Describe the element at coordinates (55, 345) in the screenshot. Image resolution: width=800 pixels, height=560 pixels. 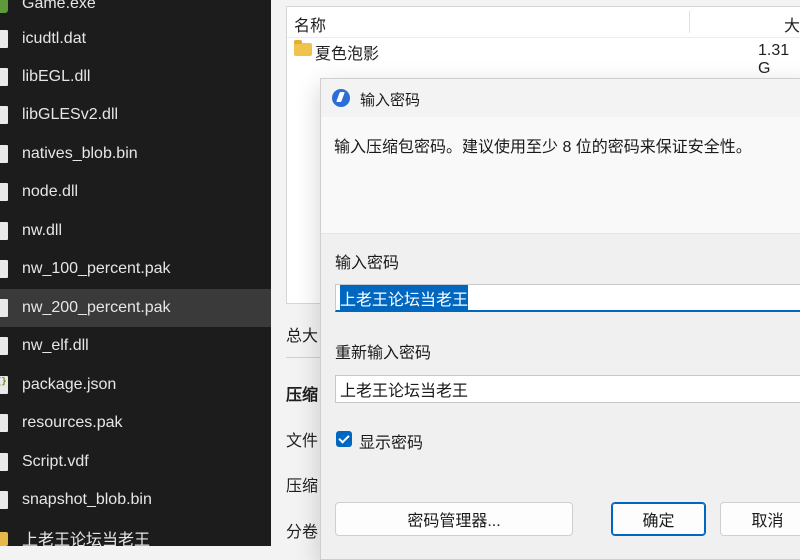
I see `file-item-label: nw_elf.dll` at that location.